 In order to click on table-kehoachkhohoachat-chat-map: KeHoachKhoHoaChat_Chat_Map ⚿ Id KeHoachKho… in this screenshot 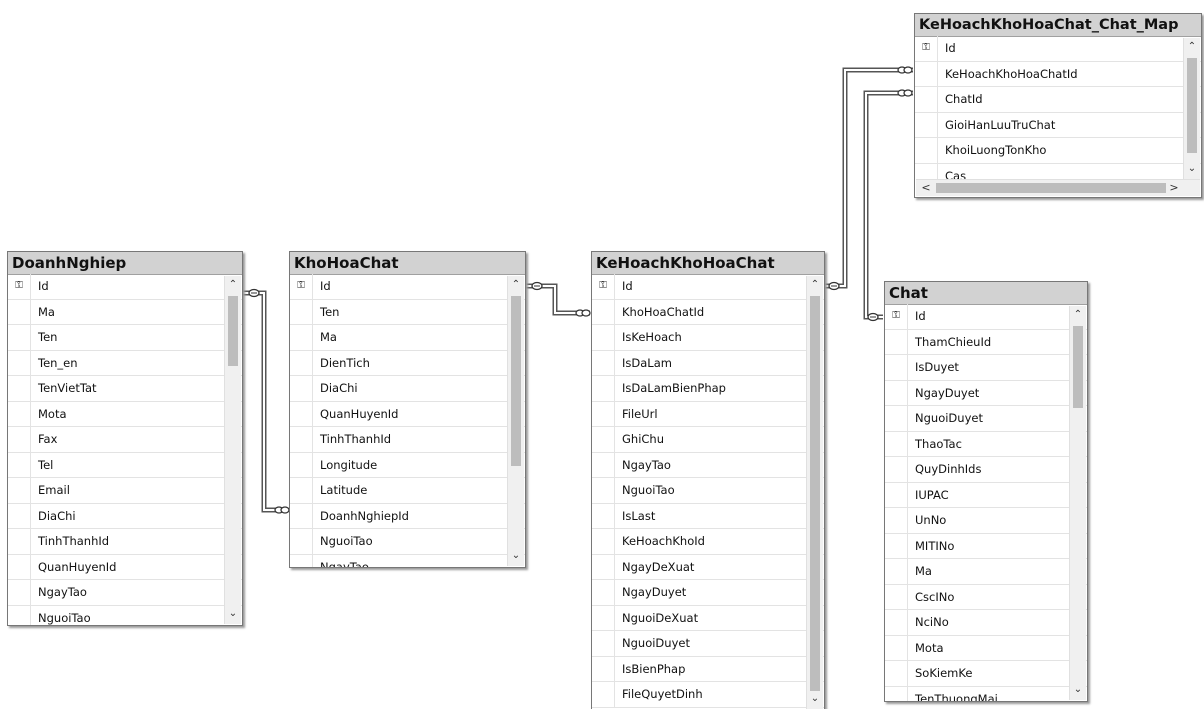, I will do `click(1058, 105)`.